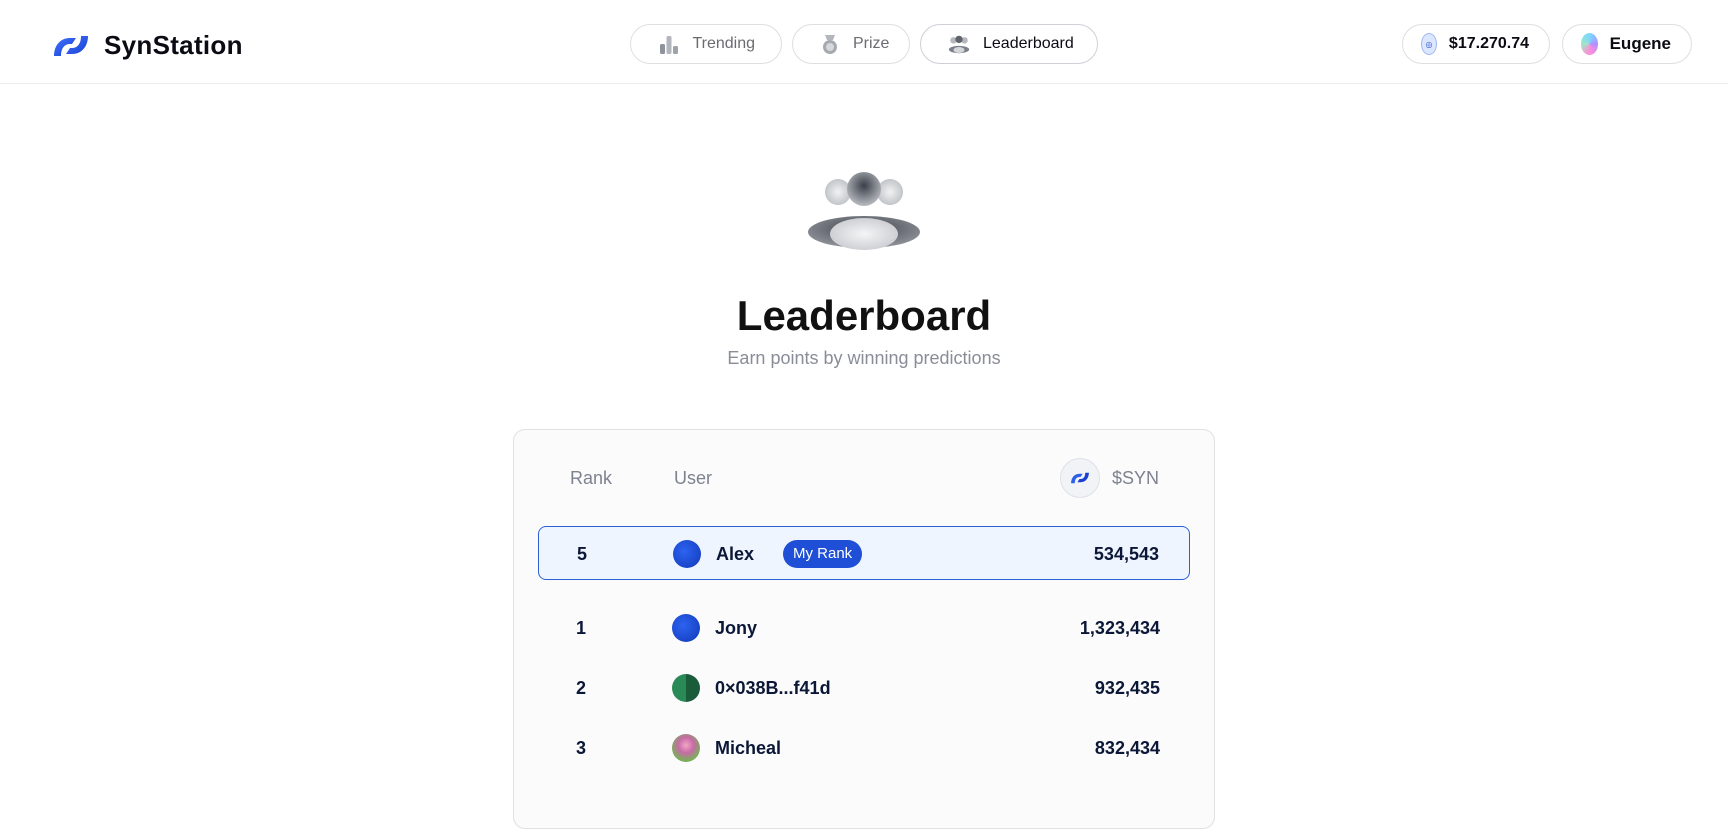 The width and height of the screenshot is (1728, 829). I want to click on points-value: 832,434, so click(1127, 748).